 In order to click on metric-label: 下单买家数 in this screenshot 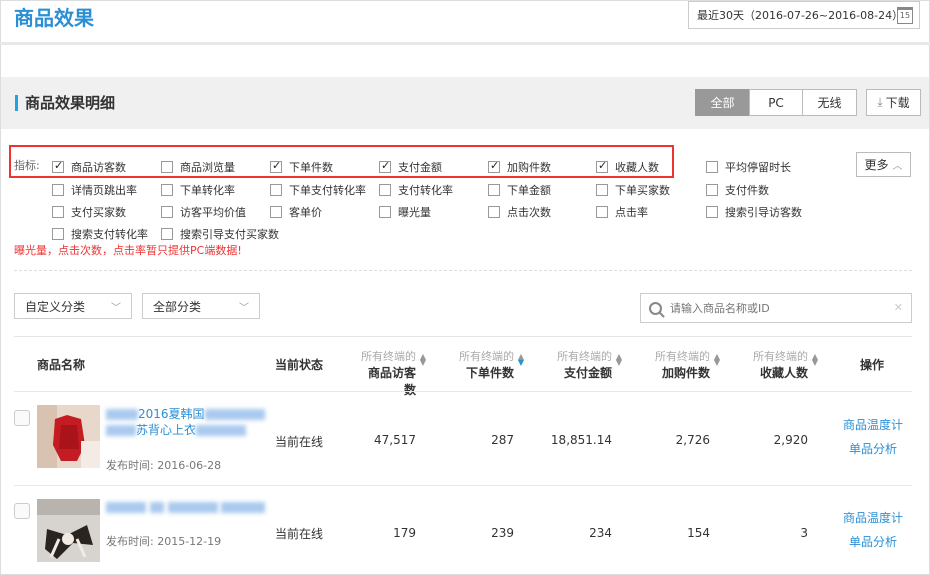, I will do `click(642, 190)`.